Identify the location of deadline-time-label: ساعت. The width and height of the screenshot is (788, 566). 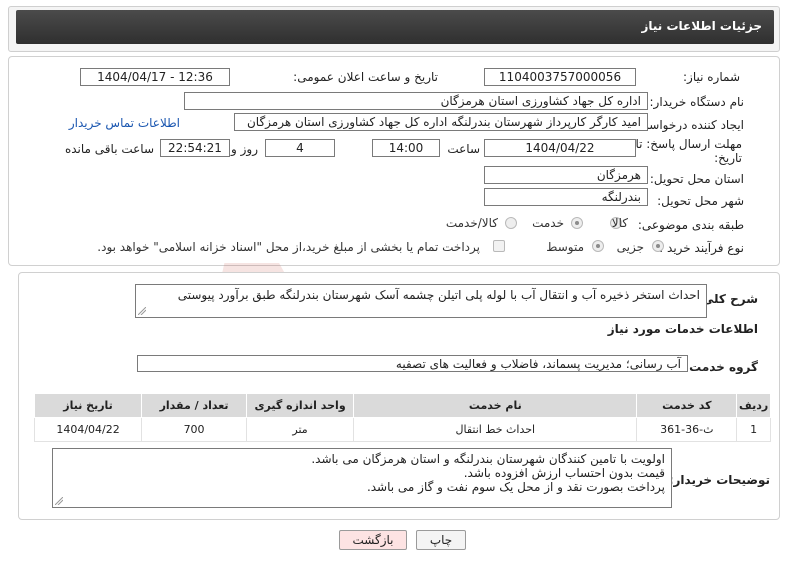
(463, 149).